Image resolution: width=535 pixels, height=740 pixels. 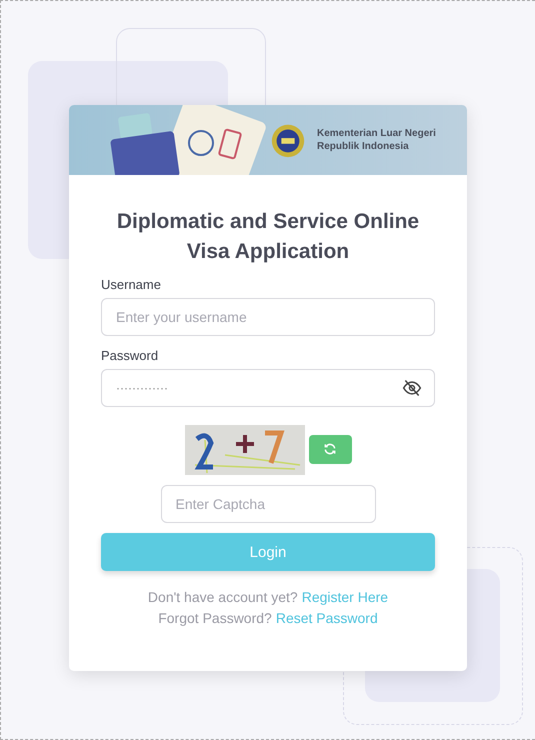 I want to click on password-field: ·············, so click(x=268, y=388).